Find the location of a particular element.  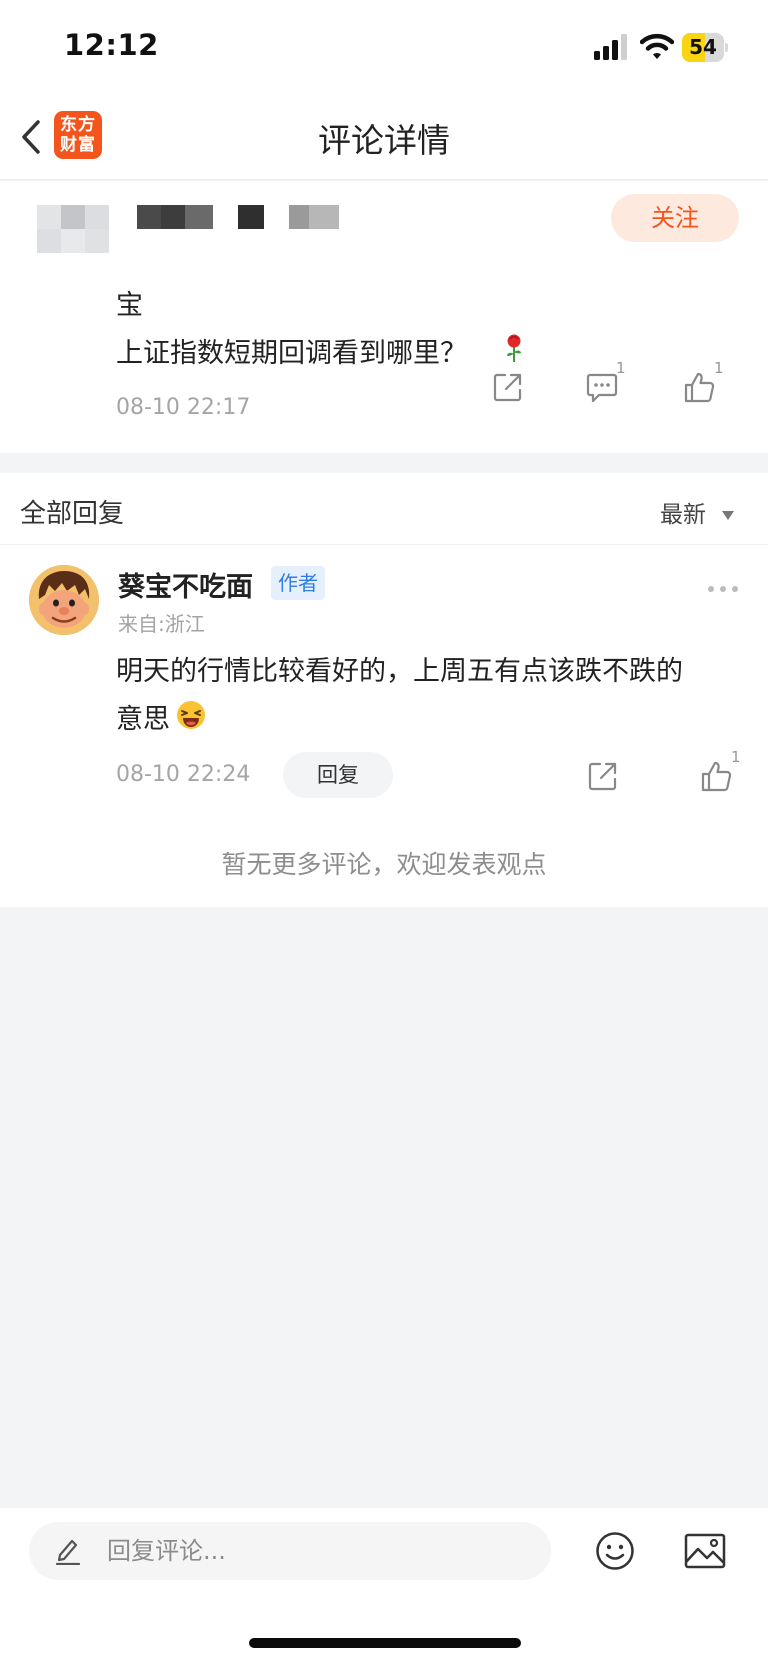

page-title: 评论详情 is located at coordinates (384, 140).